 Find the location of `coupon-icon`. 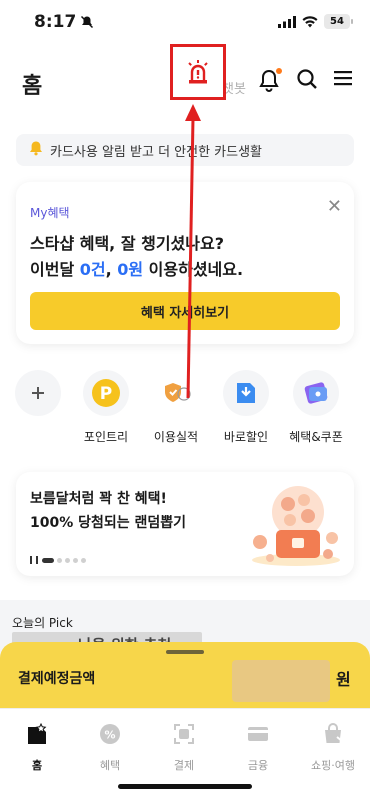

coupon-icon is located at coordinates (316, 393).